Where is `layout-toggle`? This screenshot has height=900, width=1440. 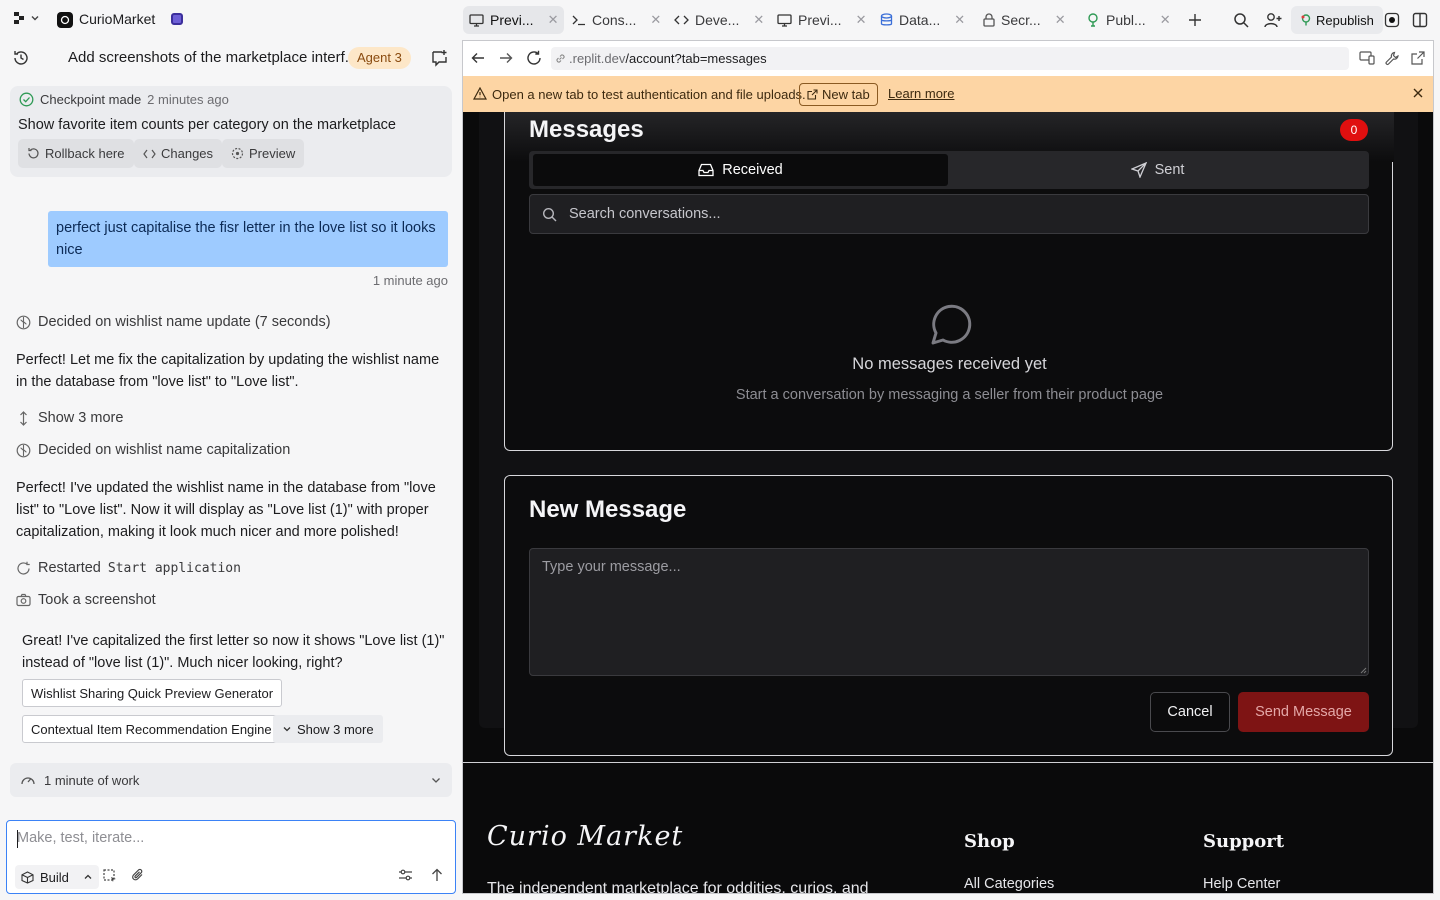 layout-toggle is located at coordinates (1420, 20).